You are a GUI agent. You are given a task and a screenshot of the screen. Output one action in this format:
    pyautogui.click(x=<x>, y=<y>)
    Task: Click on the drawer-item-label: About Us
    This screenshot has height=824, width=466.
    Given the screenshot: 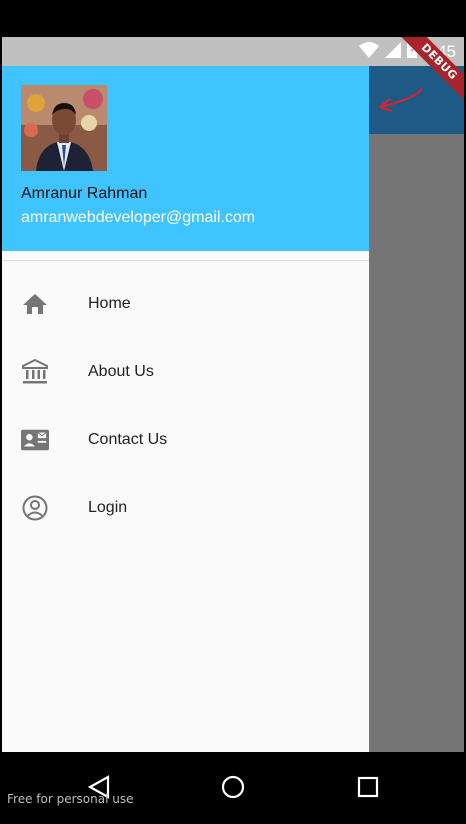 What is the action you would take?
    pyautogui.click(x=121, y=371)
    